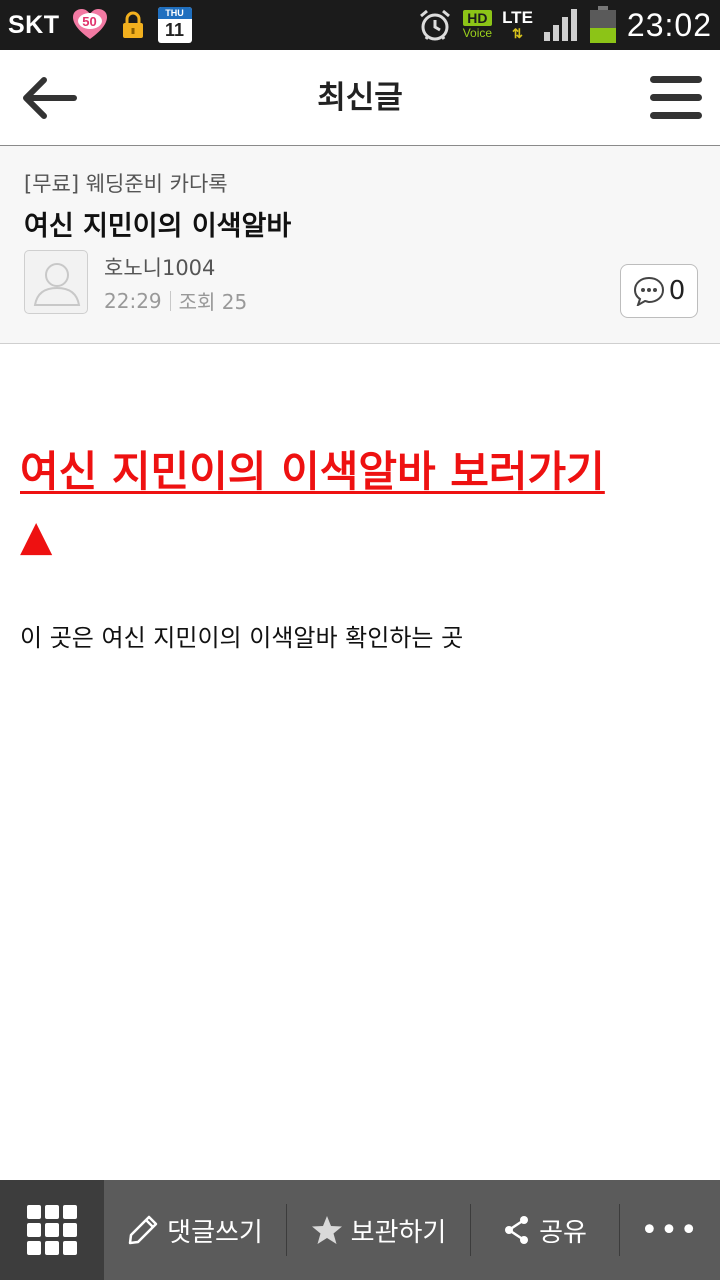  What do you see at coordinates (360, 504) in the screenshot?
I see `content-link: 여신 지민이의 이색알바 보러가기 ▲` at bounding box center [360, 504].